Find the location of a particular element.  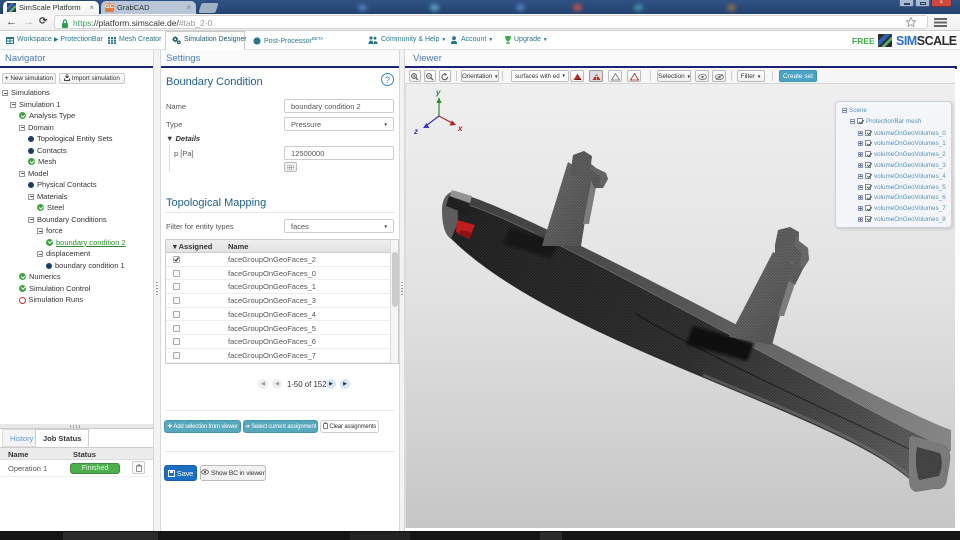

svg-text: x is located at coordinates (460, 128).